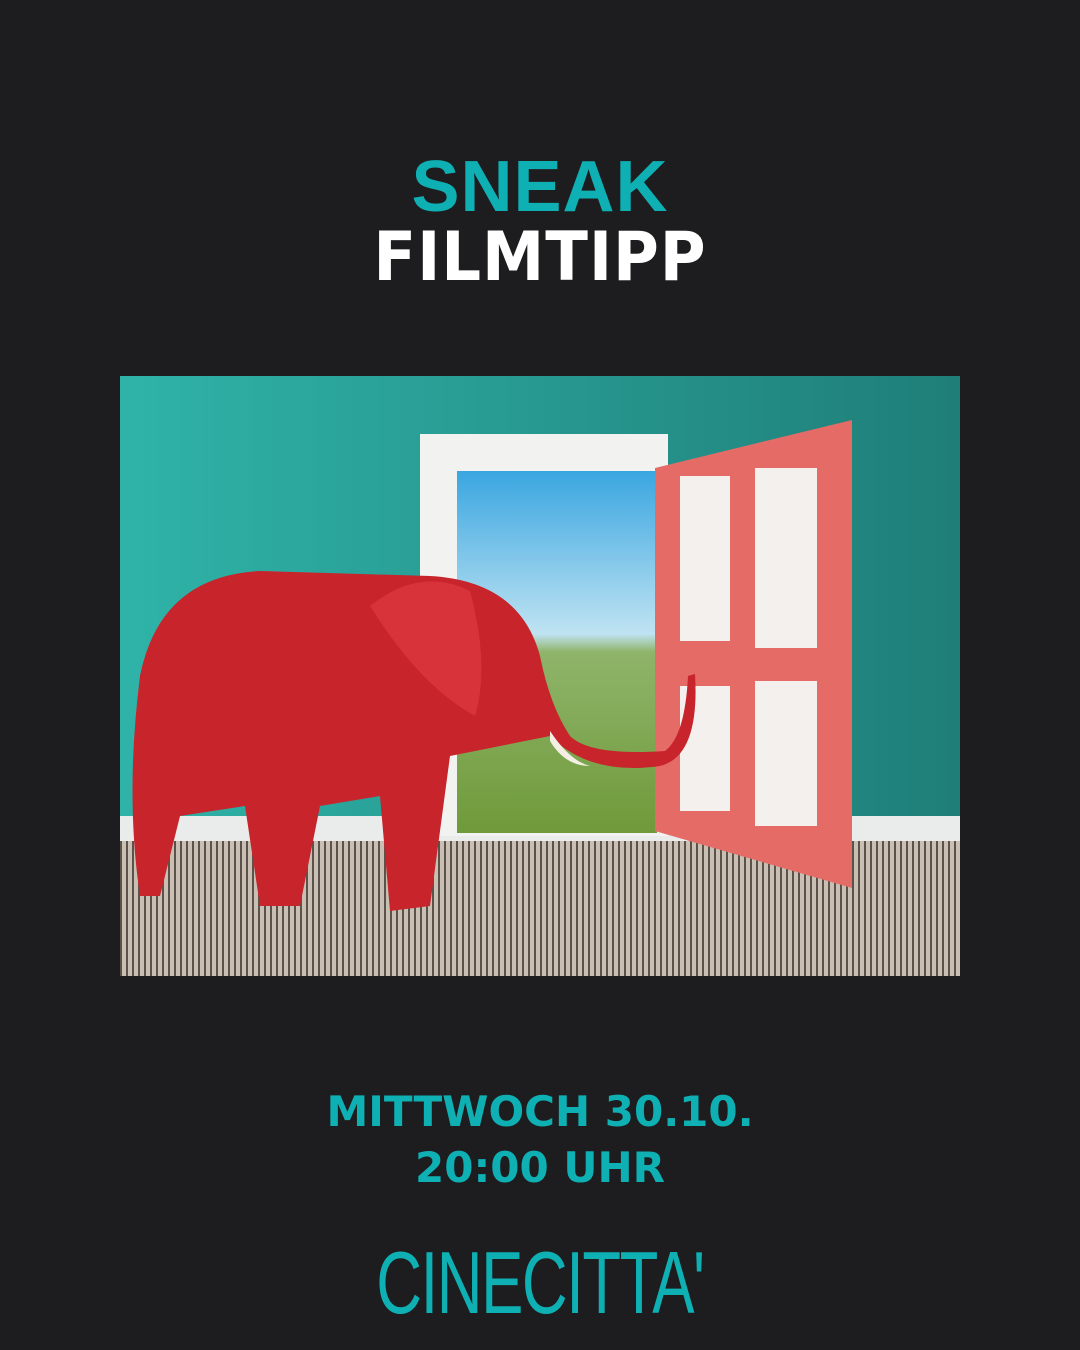  I want to click on cinecitta-logo: CINECITTA', so click(540, 1282).